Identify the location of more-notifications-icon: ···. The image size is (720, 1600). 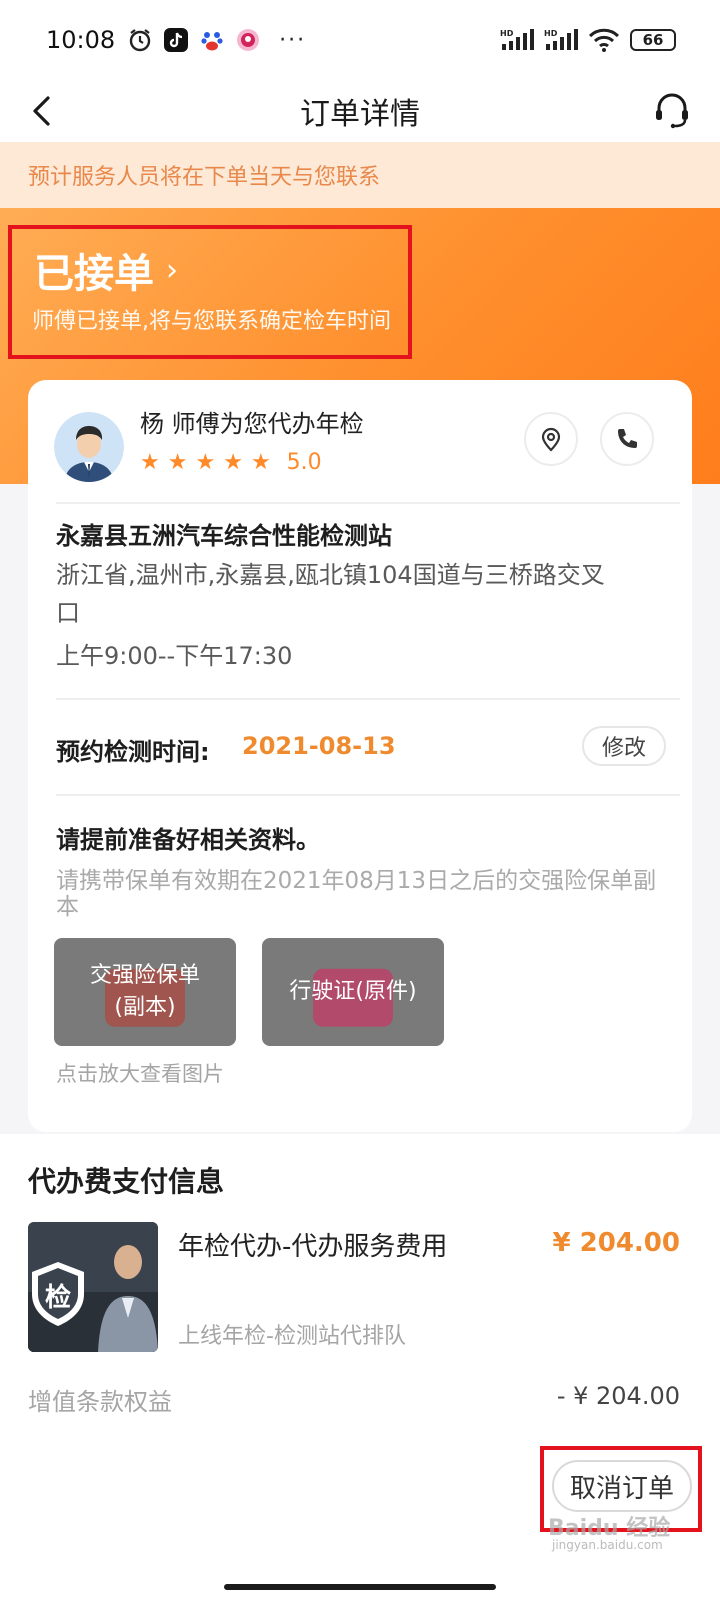
(293, 40).